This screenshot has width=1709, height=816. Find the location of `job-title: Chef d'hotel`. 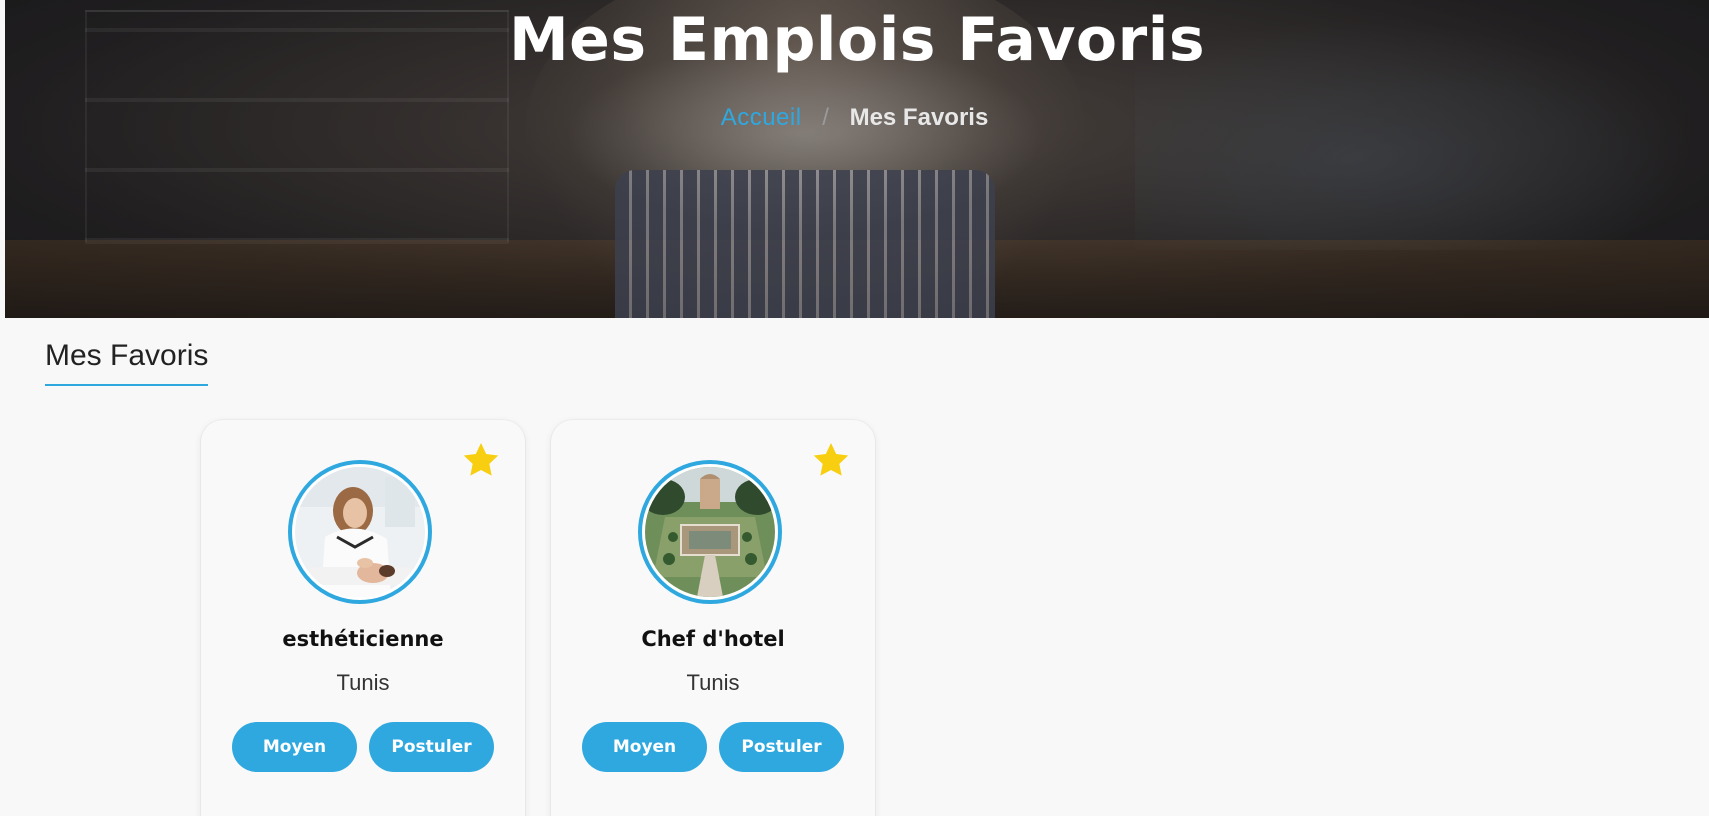

job-title: Chef d'hotel is located at coordinates (713, 639).